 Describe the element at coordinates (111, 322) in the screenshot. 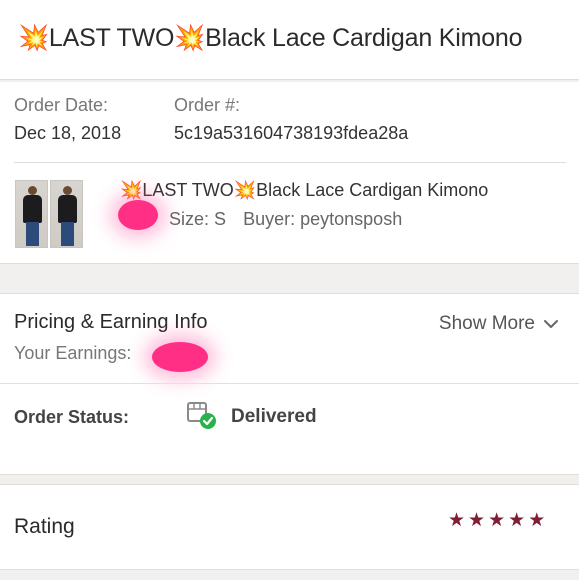

I see `pricing-section-title: Pricing & Earning Info` at that location.